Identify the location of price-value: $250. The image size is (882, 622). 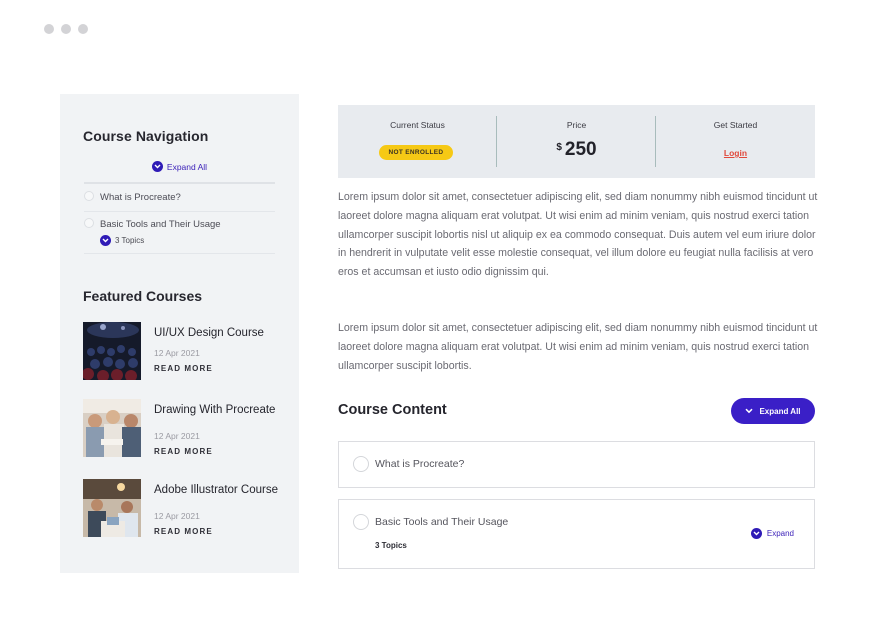
(576, 150).